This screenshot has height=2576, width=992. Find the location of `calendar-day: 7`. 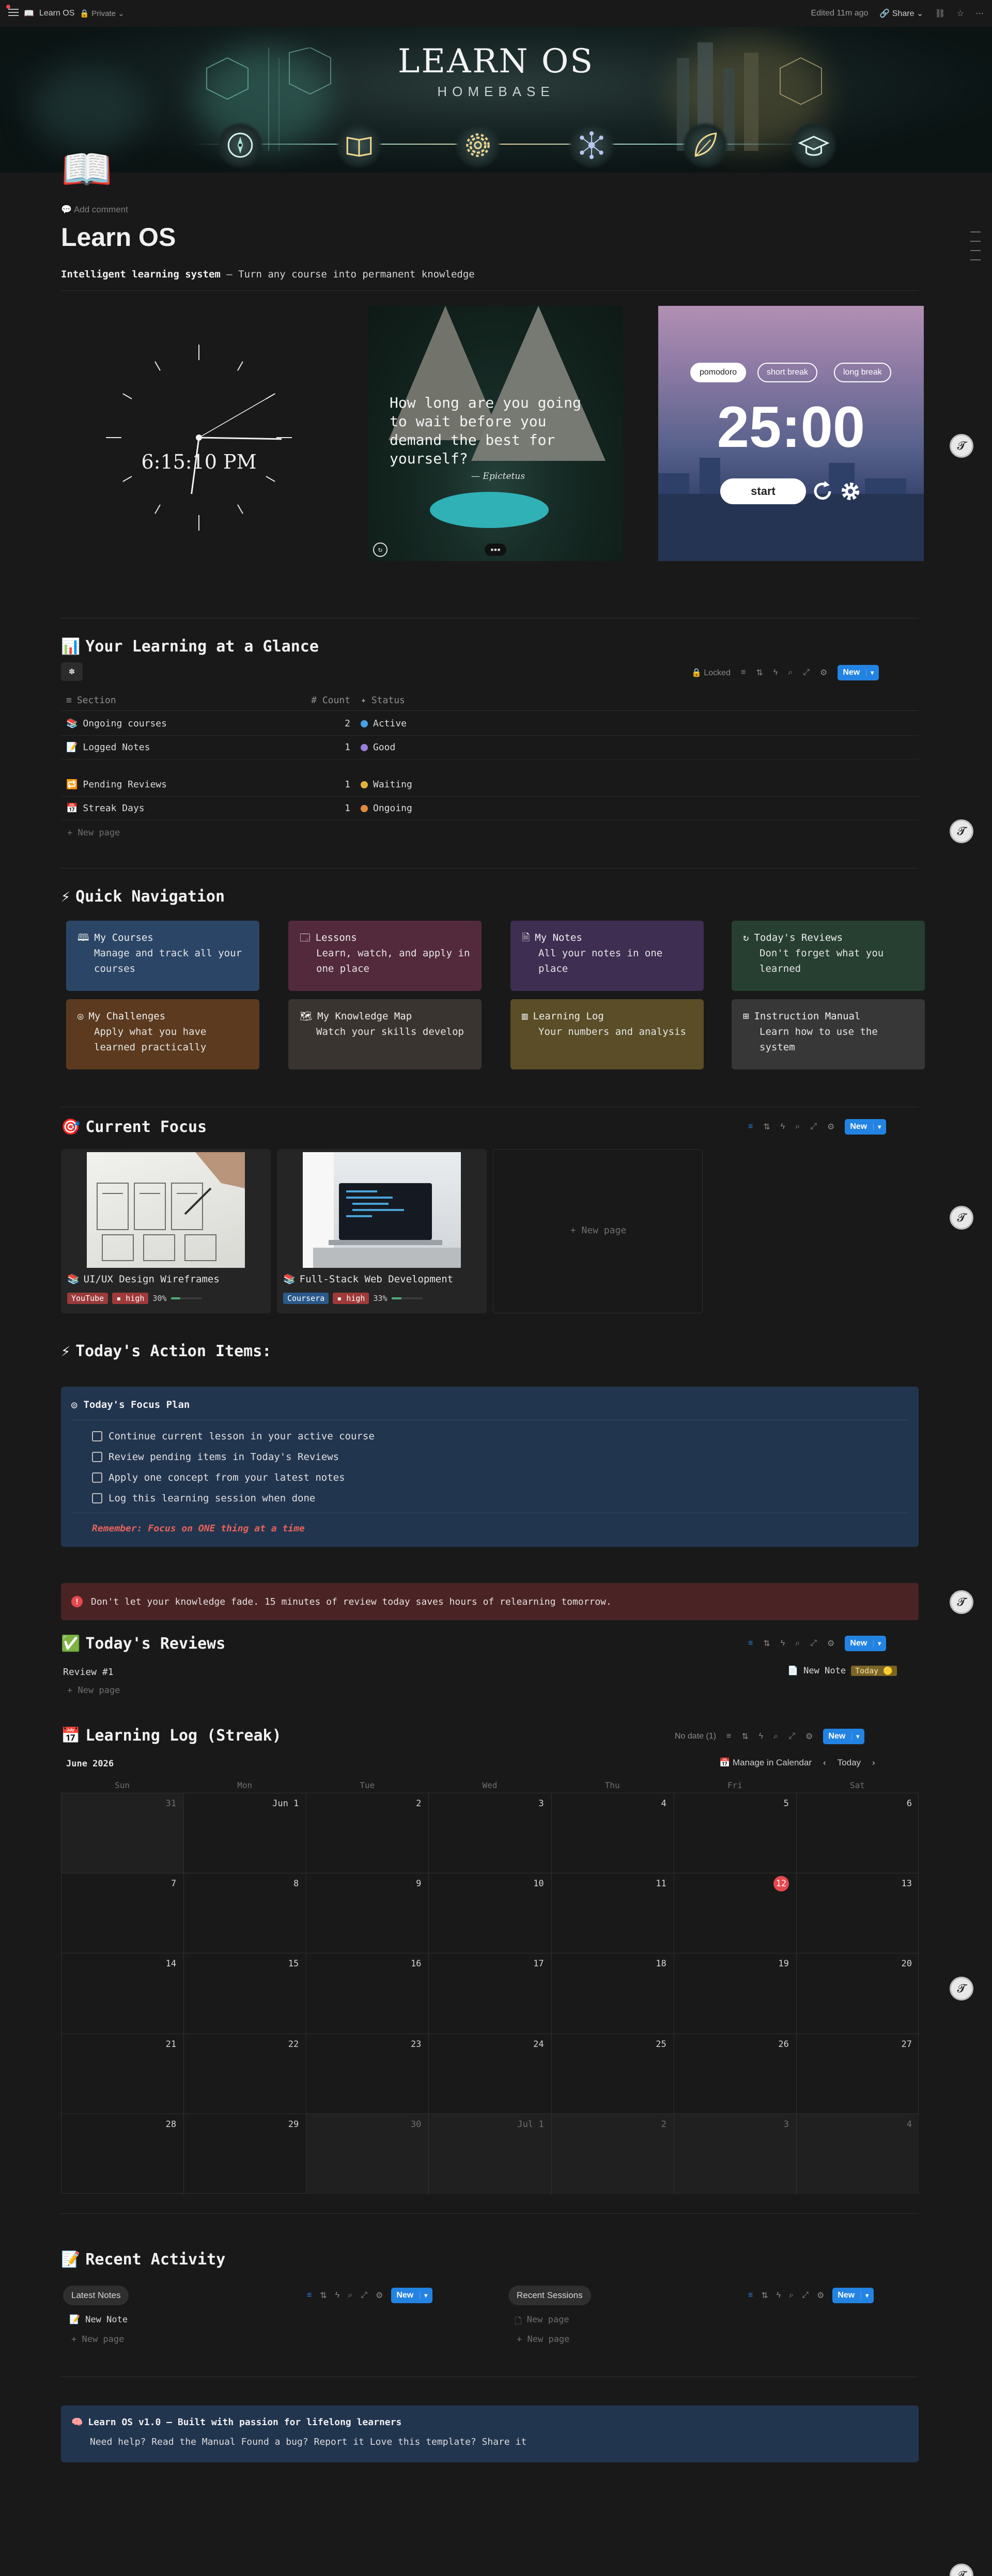

calendar-day: 7 is located at coordinates (123, 1913).